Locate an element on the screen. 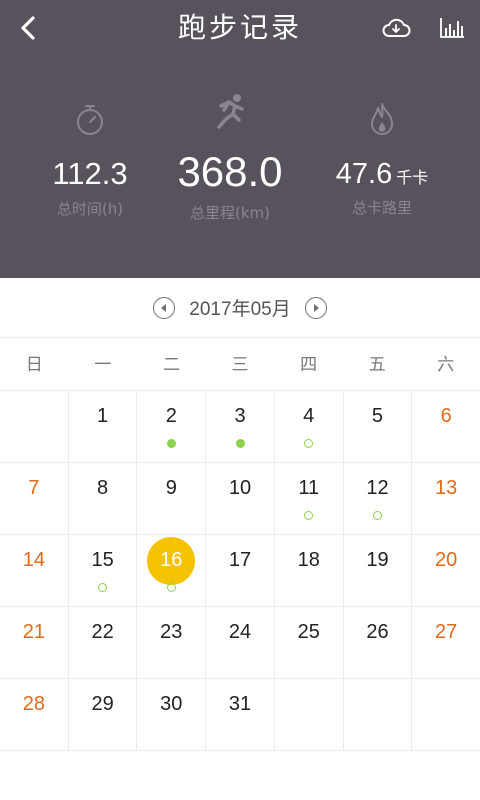  calendar-day-number: 22 is located at coordinates (102, 632).